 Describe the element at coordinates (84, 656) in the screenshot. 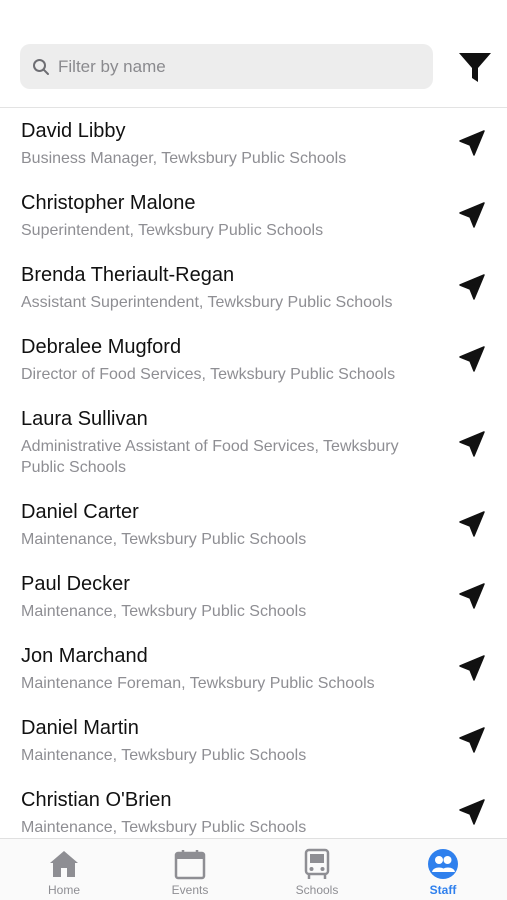

I see `staff-name: Jon Marchand` at that location.